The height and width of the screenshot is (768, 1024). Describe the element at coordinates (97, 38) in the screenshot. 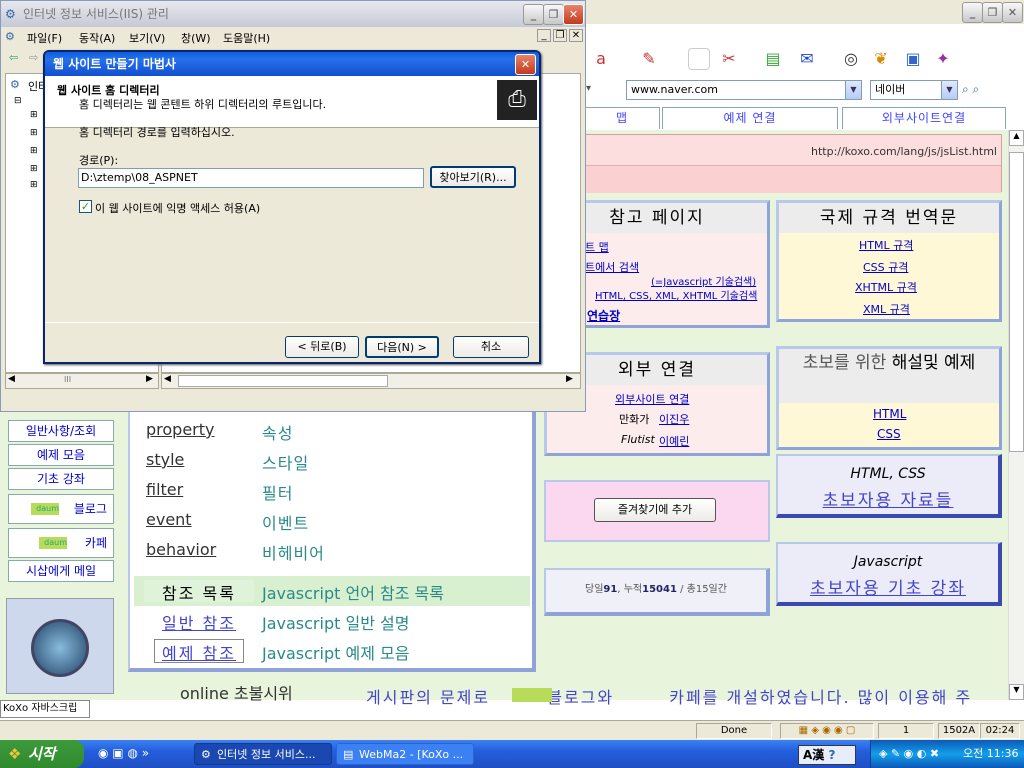

I see `menu-action: 동작(A)` at that location.